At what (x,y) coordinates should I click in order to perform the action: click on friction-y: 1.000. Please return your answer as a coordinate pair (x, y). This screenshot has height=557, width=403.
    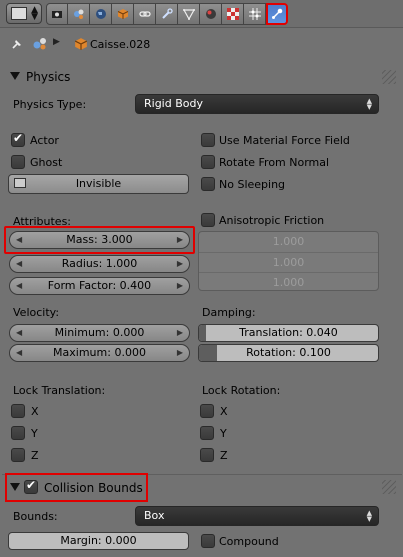
    Looking at the image, I should click on (288, 262).